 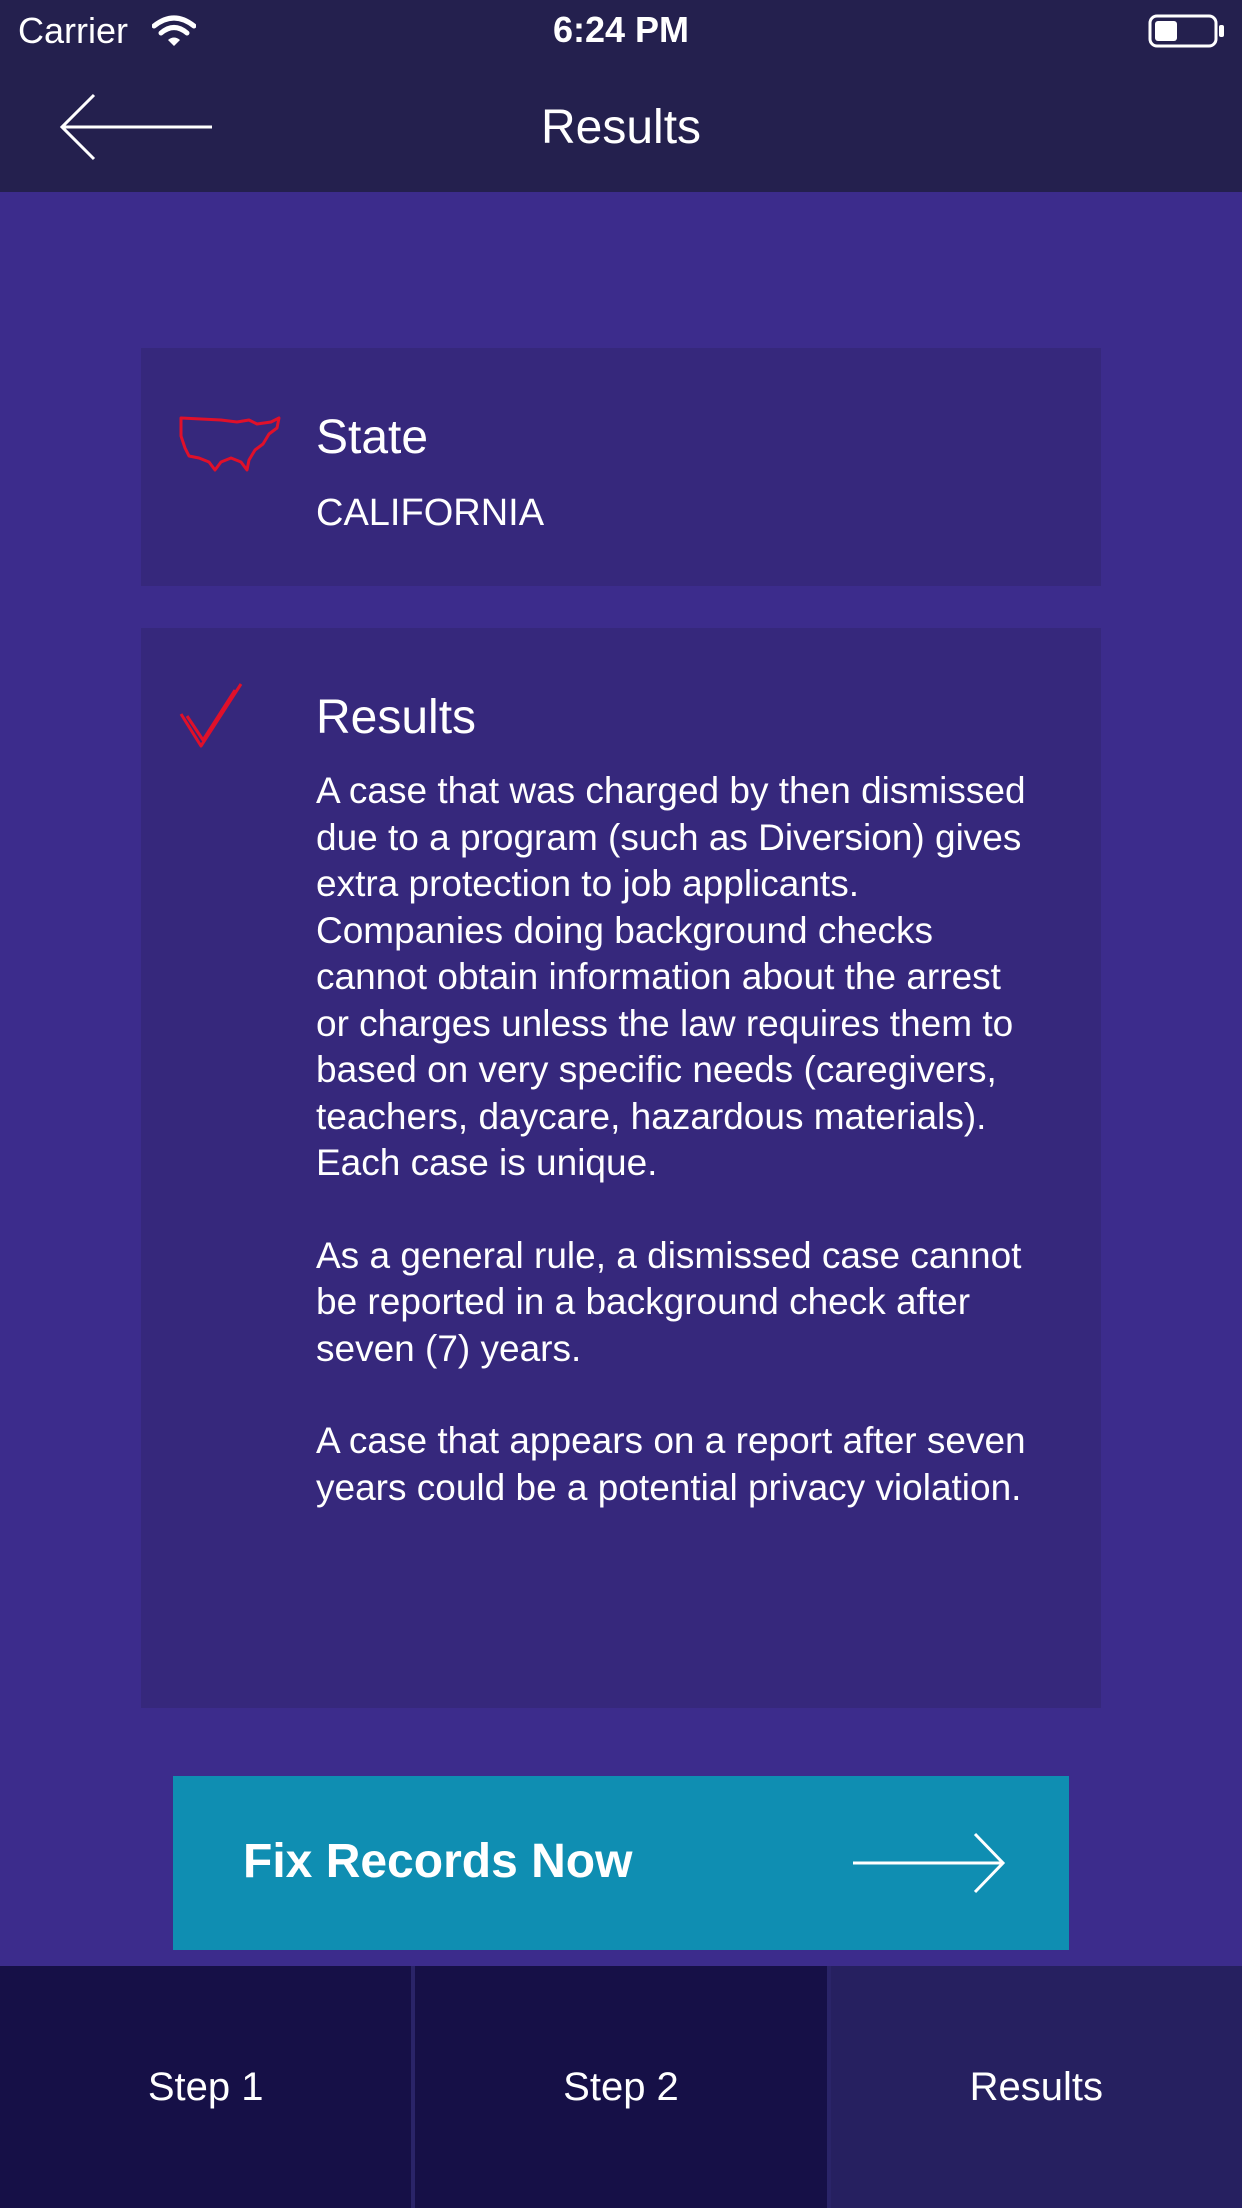 What do you see at coordinates (372, 437) in the screenshot?
I see `state-heading: State` at bounding box center [372, 437].